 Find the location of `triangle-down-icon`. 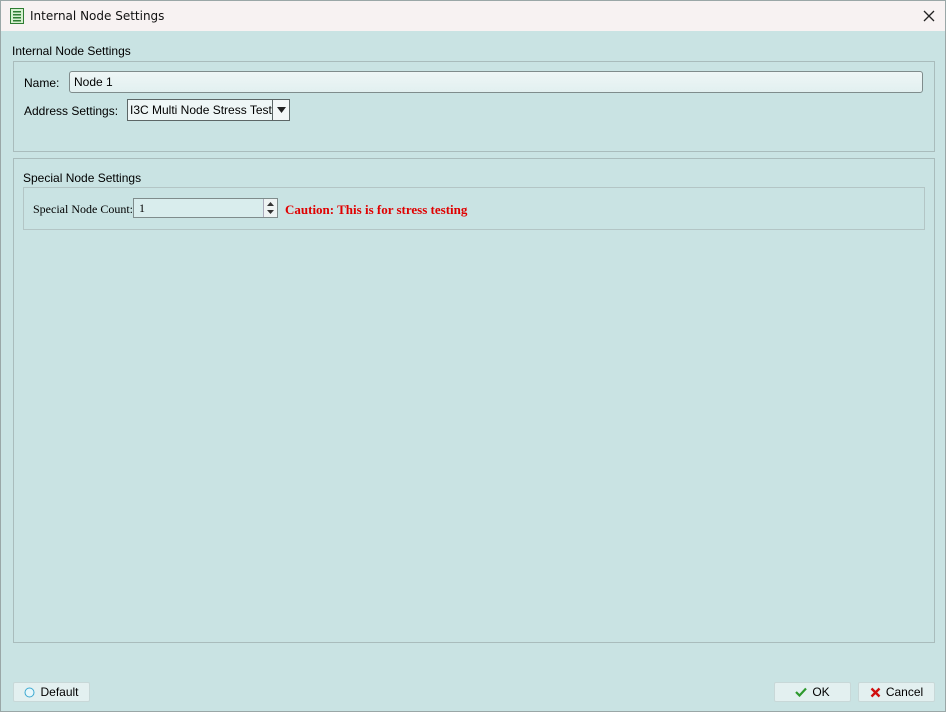

triangle-down-icon is located at coordinates (281, 110).